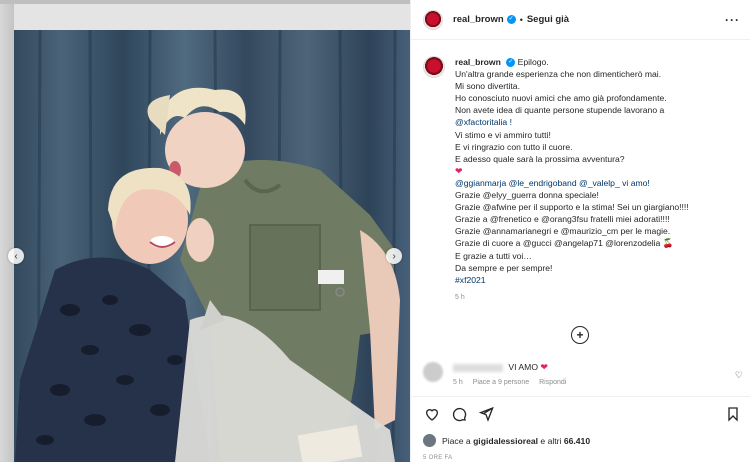 This screenshot has height=462, width=750. What do you see at coordinates (595, 62) in the screenshot?
I see `caption-first-line: real_brown ✓ Epilogo.` at bounding box center [595, 62].